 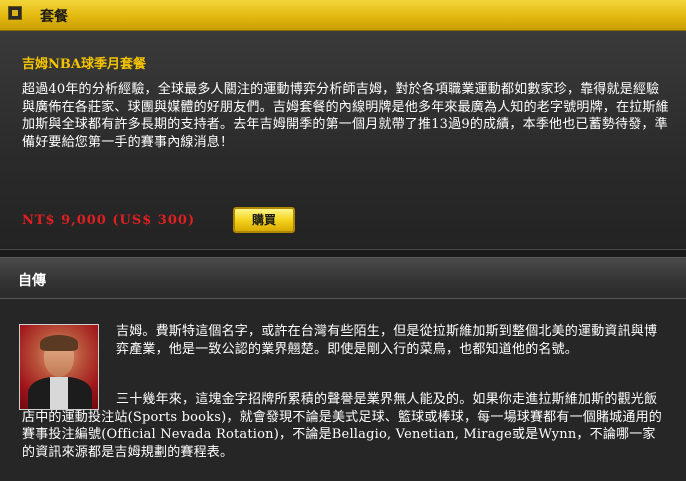 What do you see at coordinates (264, 220) in the screenshot?
I see `buy-button: 購買` at bounding box center [264, 220].